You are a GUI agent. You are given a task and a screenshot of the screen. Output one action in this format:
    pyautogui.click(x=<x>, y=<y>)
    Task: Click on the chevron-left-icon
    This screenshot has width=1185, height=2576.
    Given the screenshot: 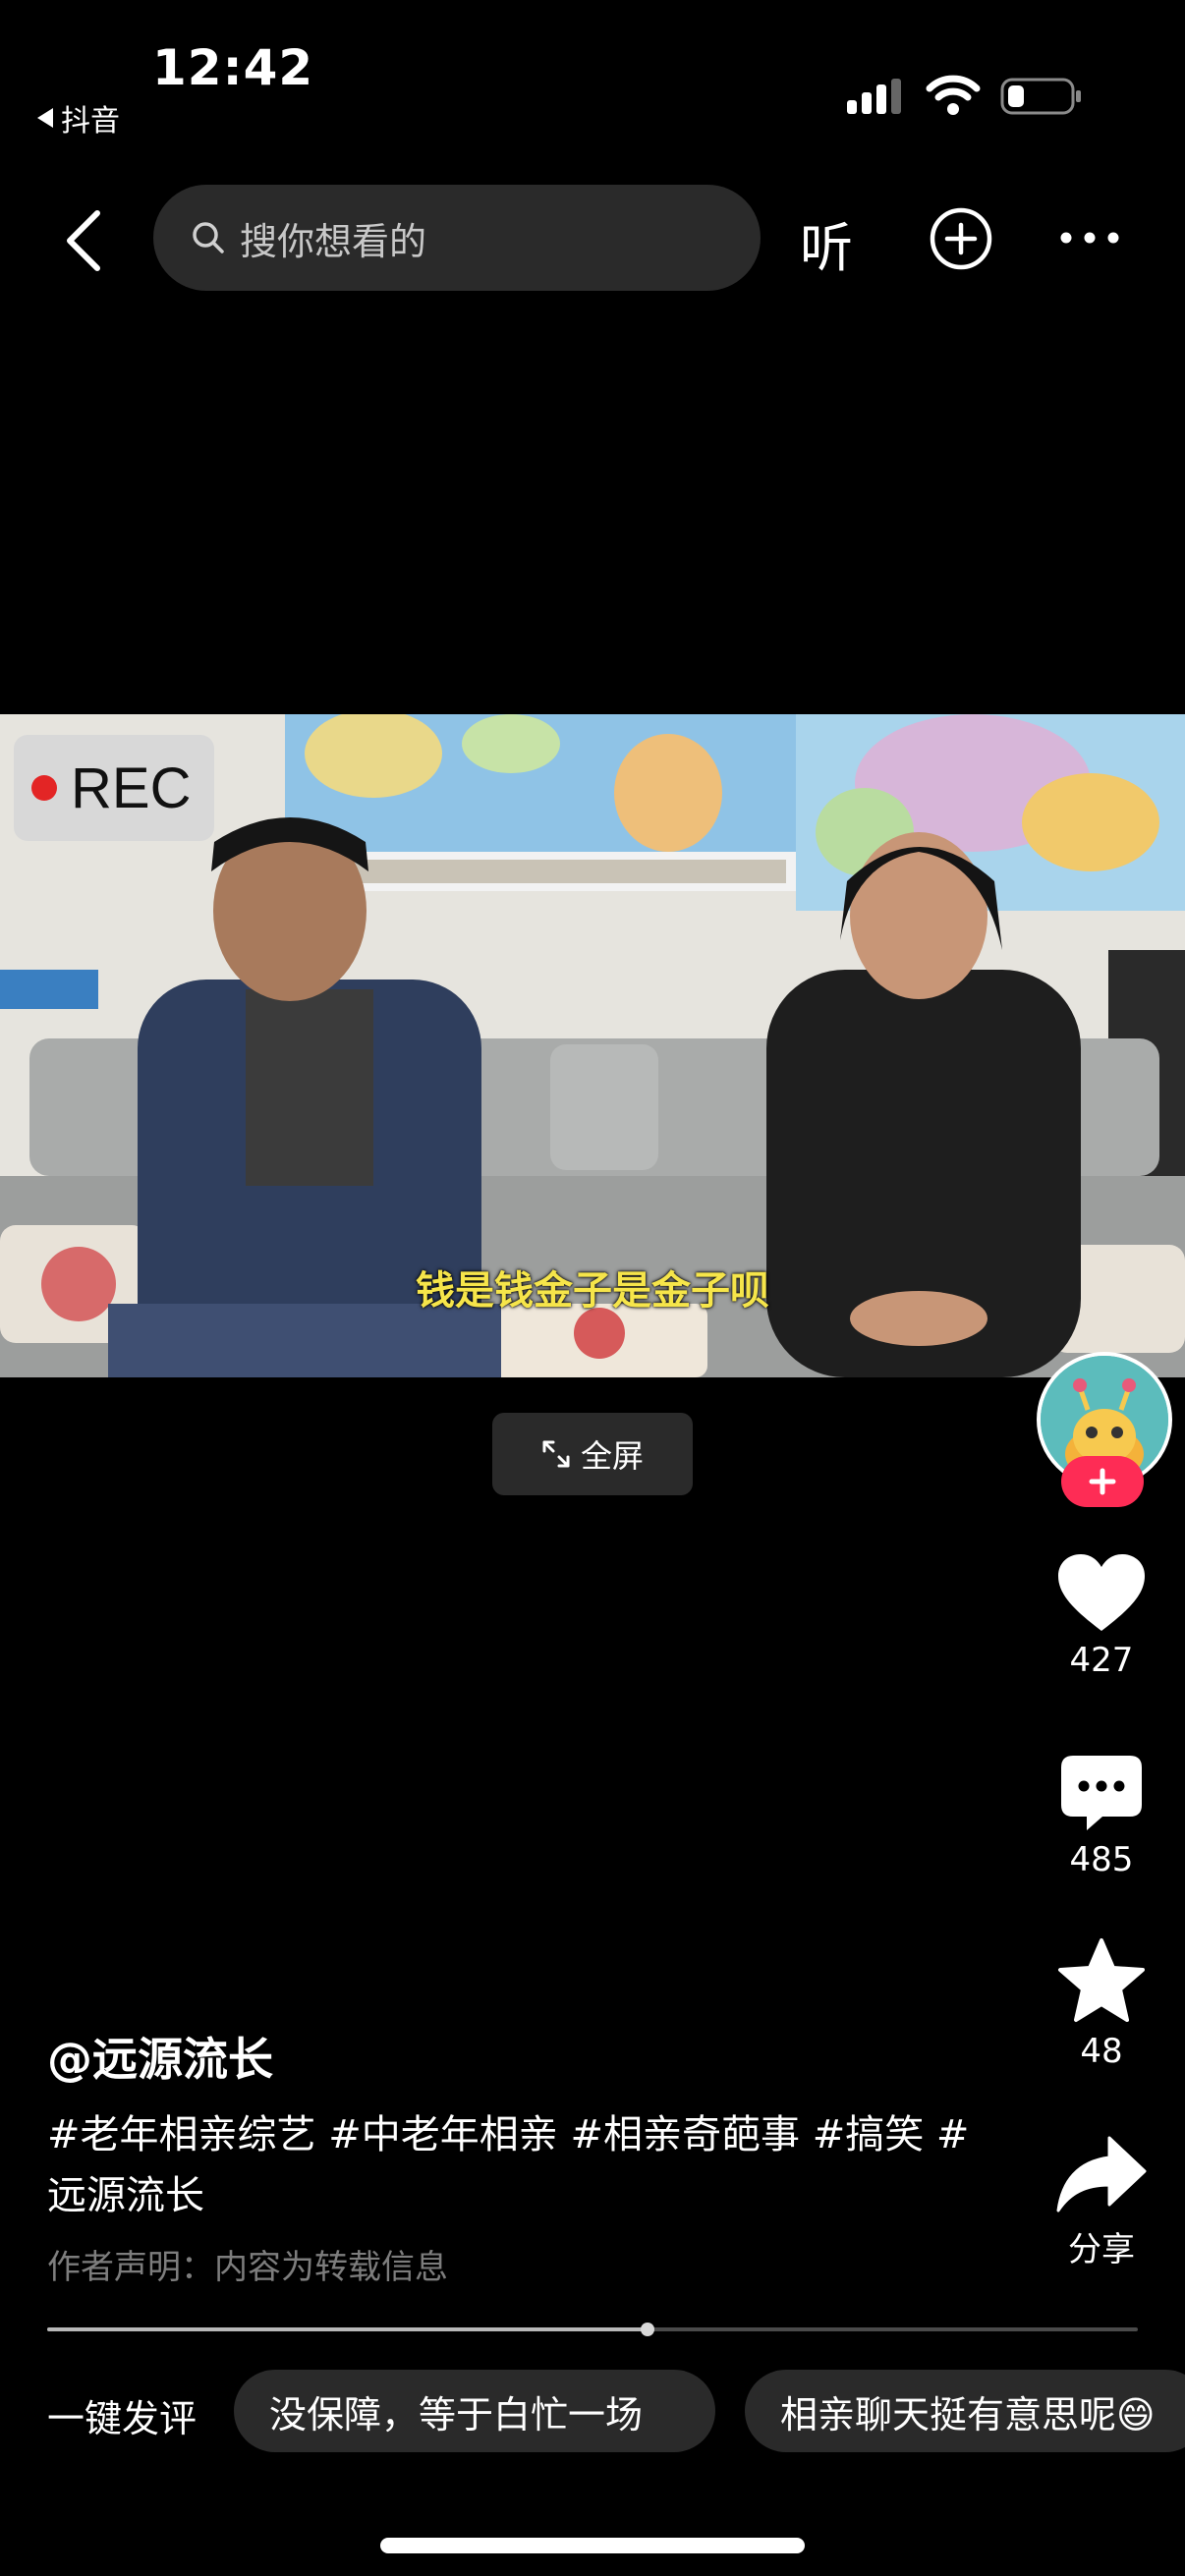 What is the action you would take?
    pyautogui.click(x=84, y=240)
    